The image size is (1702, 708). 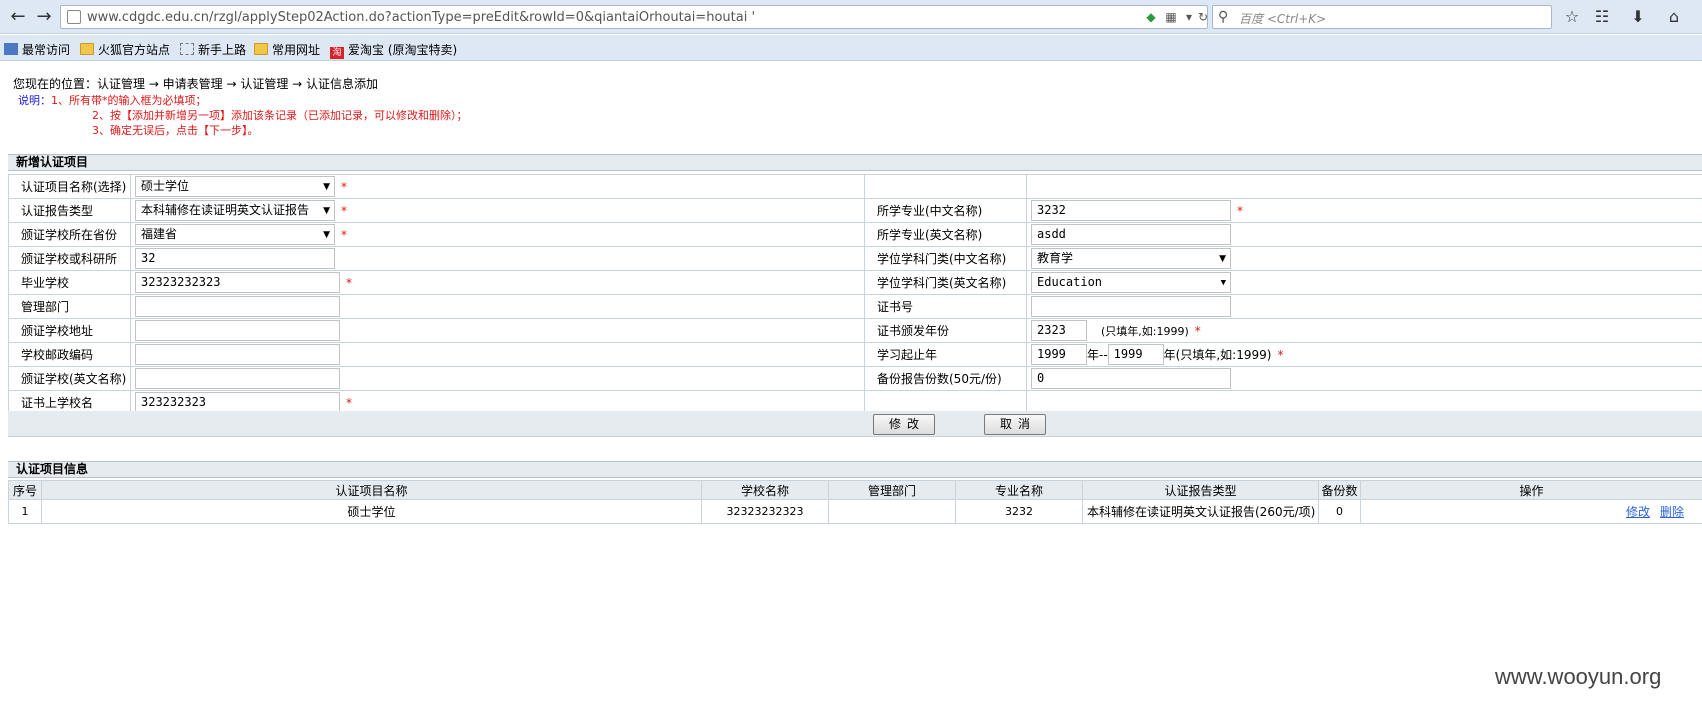 What do you see at coordinates (69, 354) in the screenshot?
I see `postcode-label: 学校邮政编码` at bounding box center [69, 354].